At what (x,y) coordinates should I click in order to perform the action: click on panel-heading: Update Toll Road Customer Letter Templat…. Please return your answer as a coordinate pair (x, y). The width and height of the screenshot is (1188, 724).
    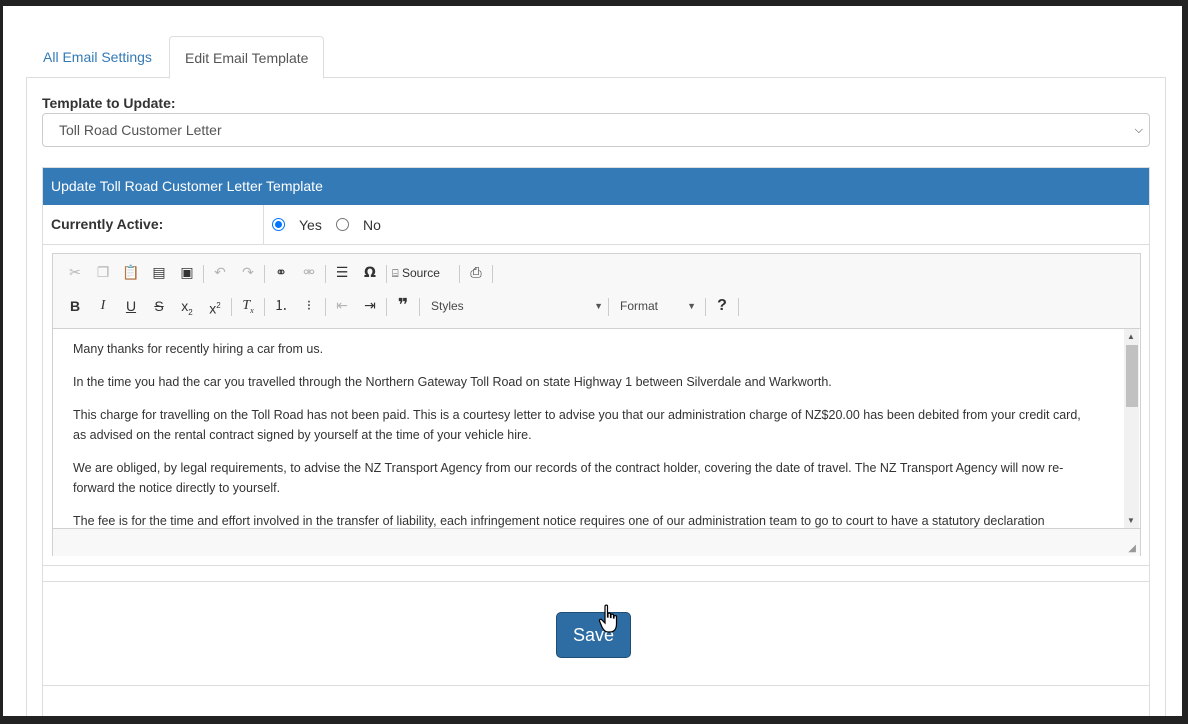
    Looking at the image, I should click on (596, 186).